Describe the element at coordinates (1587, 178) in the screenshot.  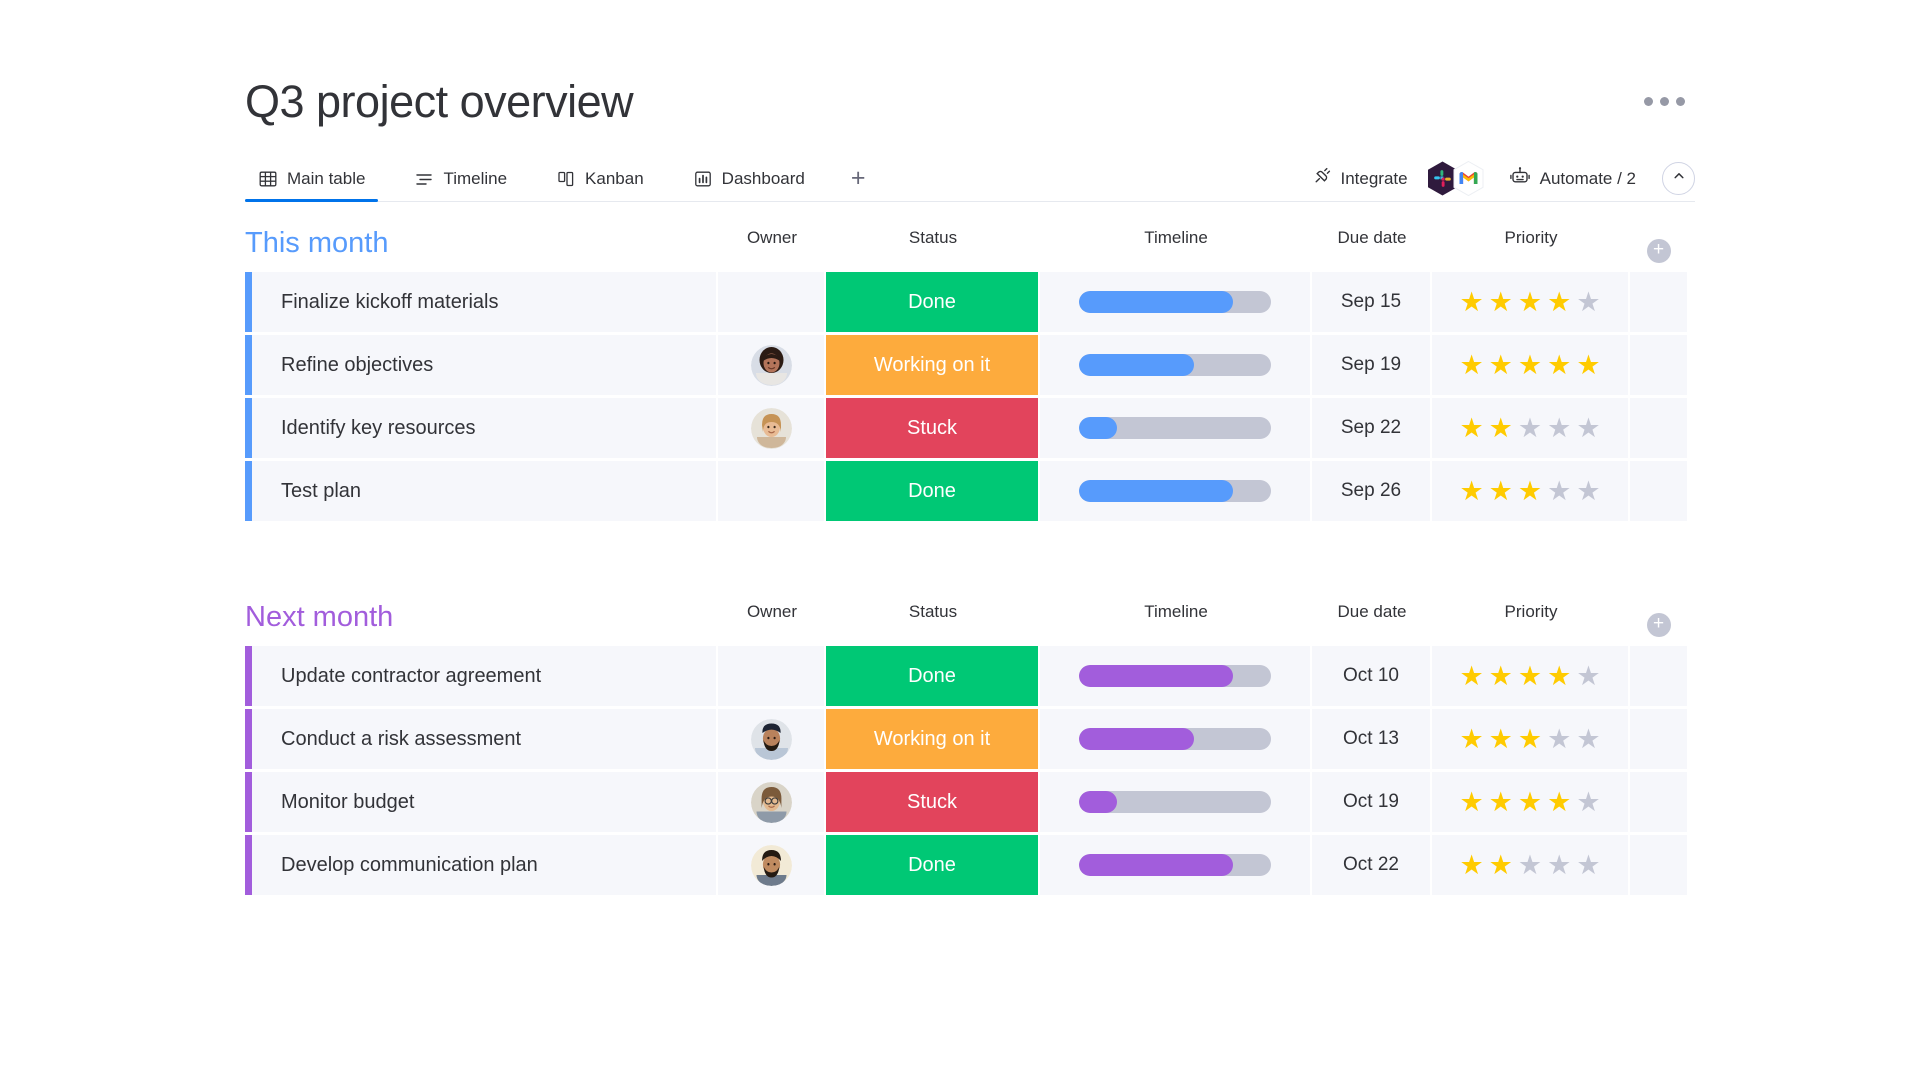
I see `automate-label: Automate / 2` at that location.